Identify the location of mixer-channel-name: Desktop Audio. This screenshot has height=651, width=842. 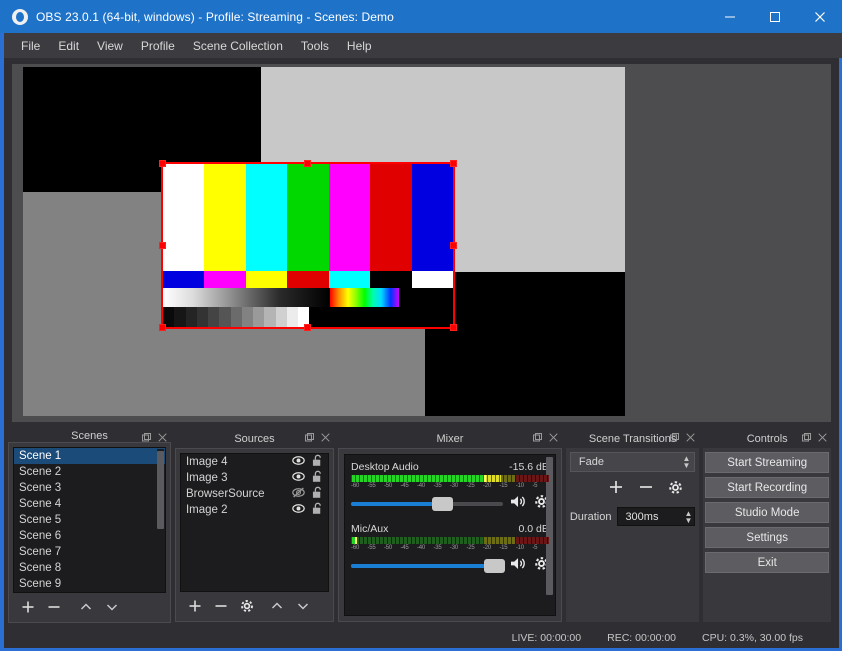
(385, 467).